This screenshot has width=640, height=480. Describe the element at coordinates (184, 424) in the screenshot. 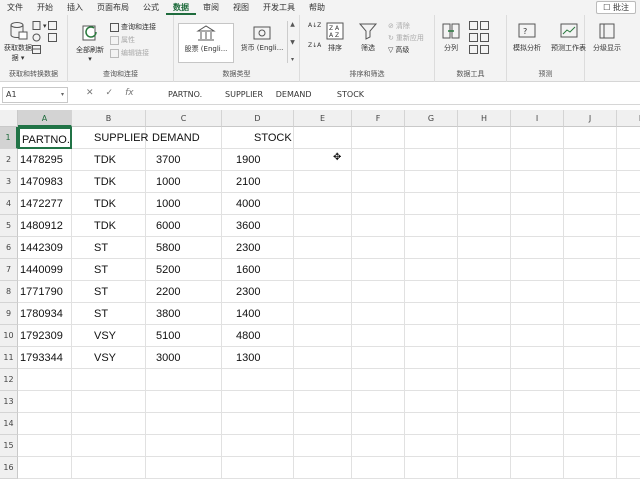

I see `cell-c14` at that location.